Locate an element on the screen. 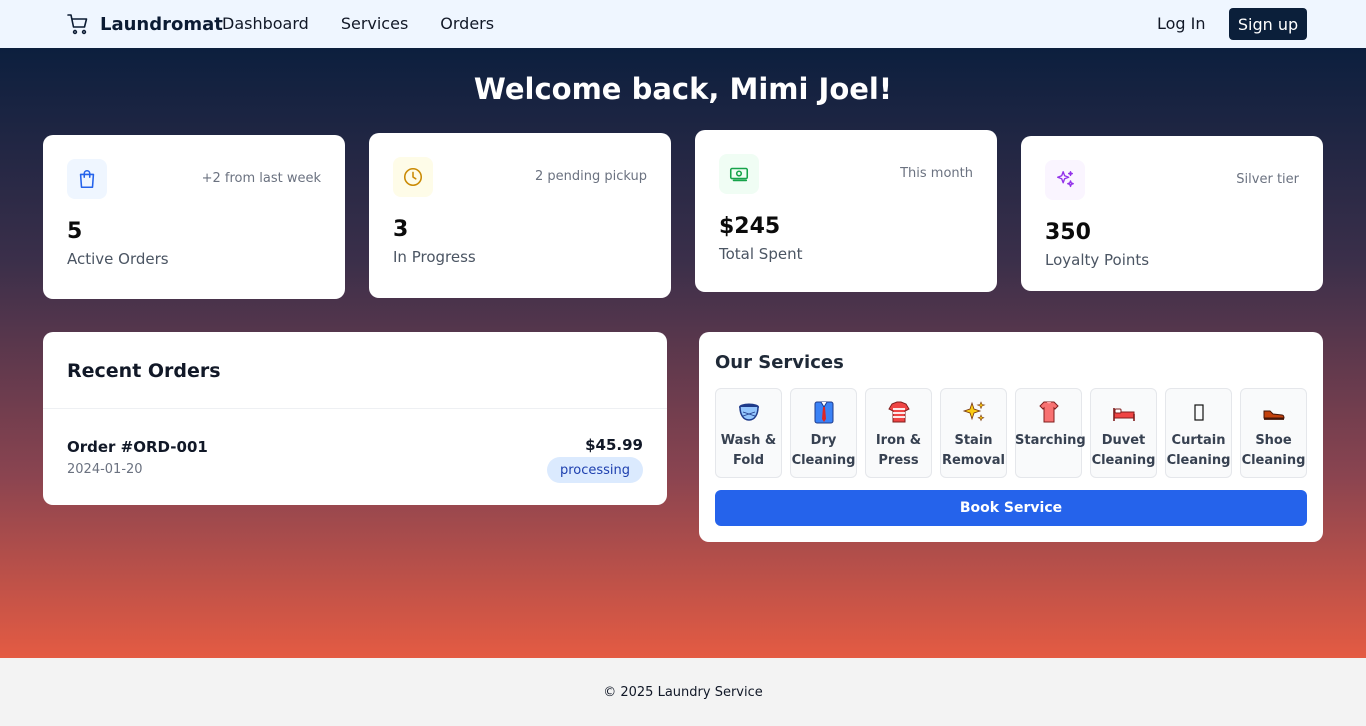 This screenshot has height=726, width=1366. nav-link-dashboard: Dashboard is located at coordinates (265, 23).